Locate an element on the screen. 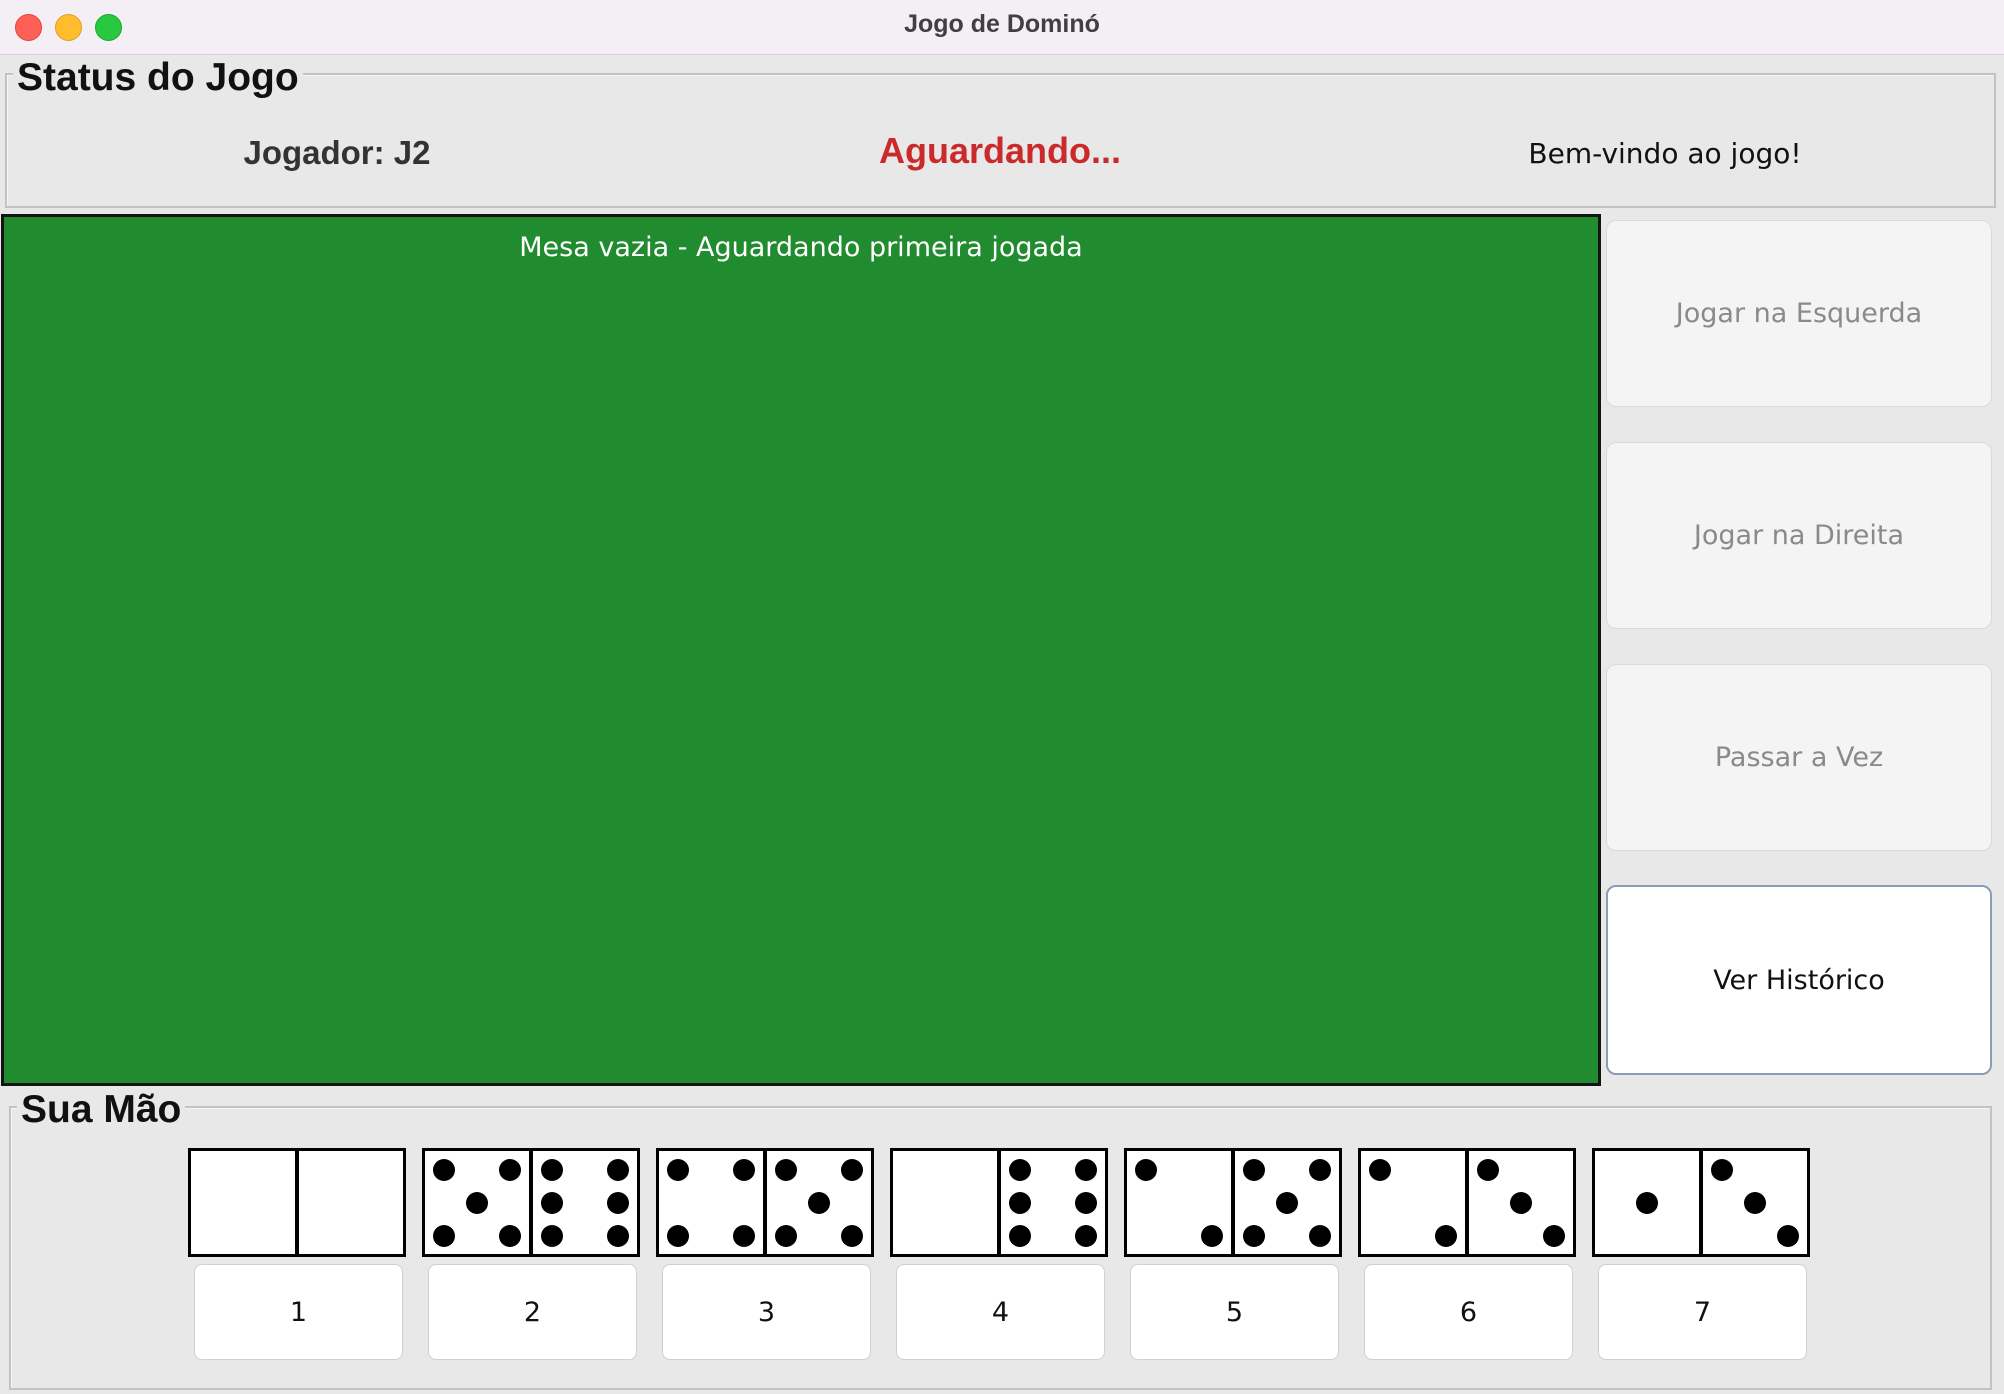  select-tile-button: 1 is located at coordinates (298, 1312).